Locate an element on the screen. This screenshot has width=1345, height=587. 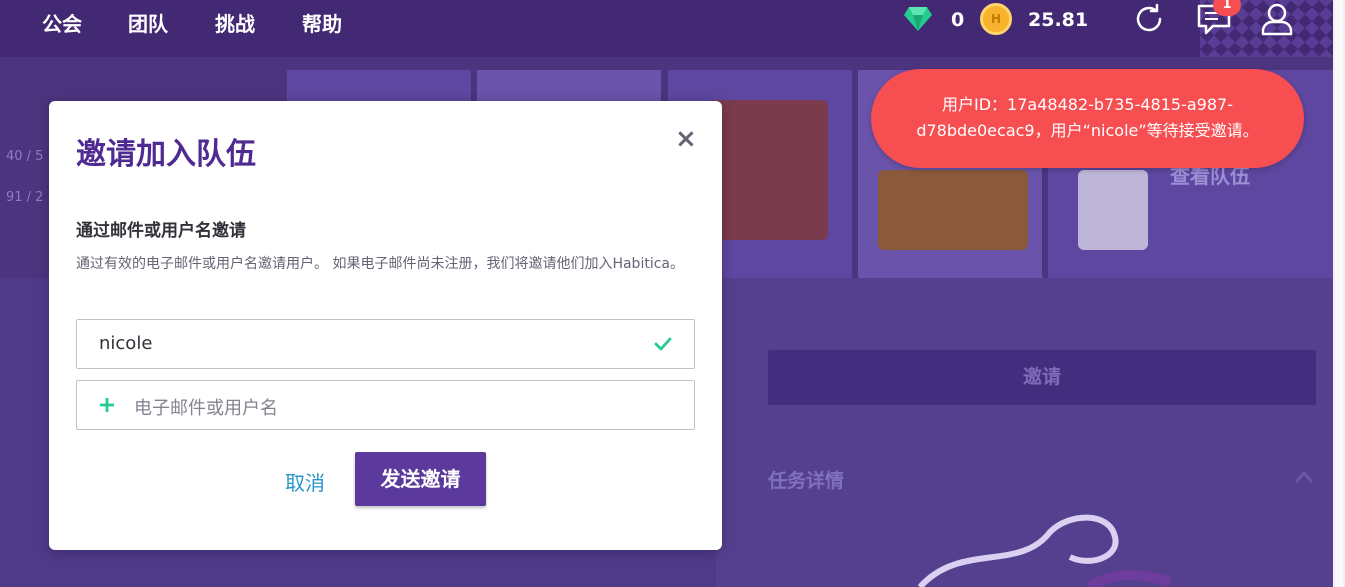
nav-item-guilds: 公会 is located at coordinates (62, 22).